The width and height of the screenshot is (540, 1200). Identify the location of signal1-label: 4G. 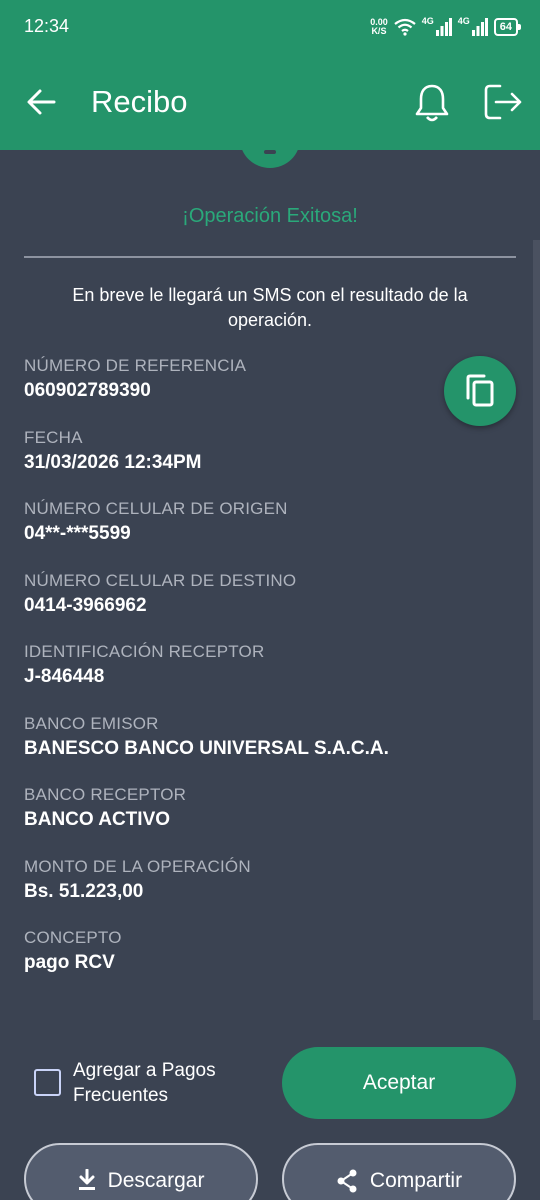
(427, 21).